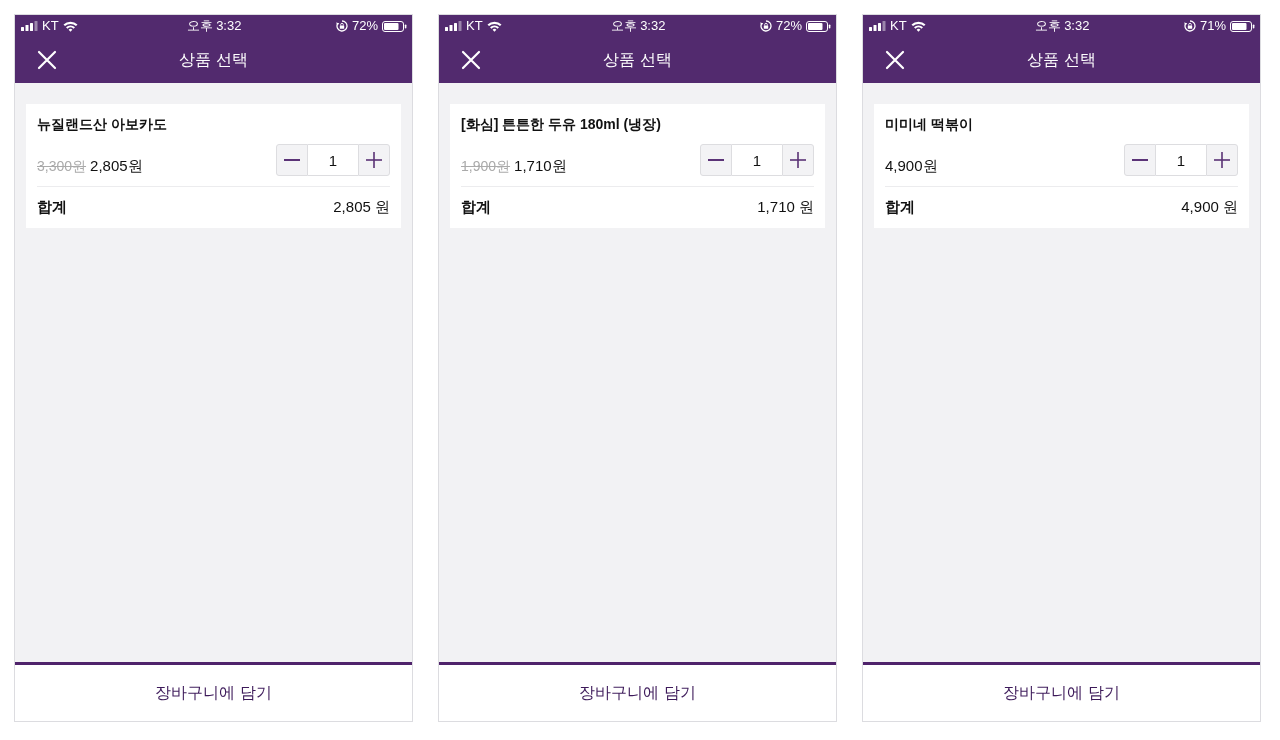 The image size is (1280, 740). What do you see at coordinates (1212, 26) in the screenshot?
I see `battery-percent: 71%` at bounding box center [1212, 26].